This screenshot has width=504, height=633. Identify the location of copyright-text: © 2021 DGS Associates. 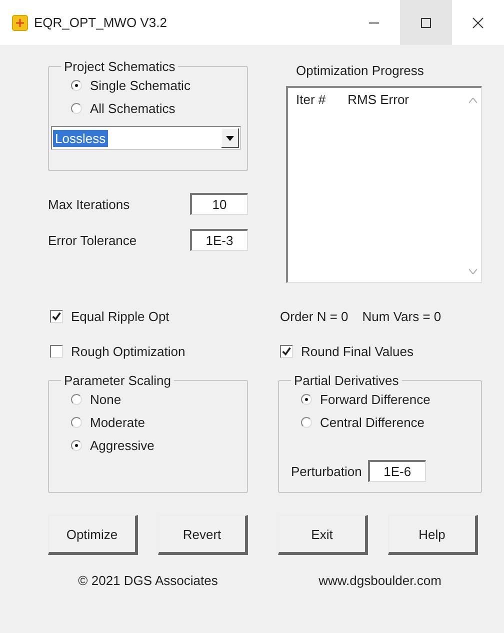
(148, 580).